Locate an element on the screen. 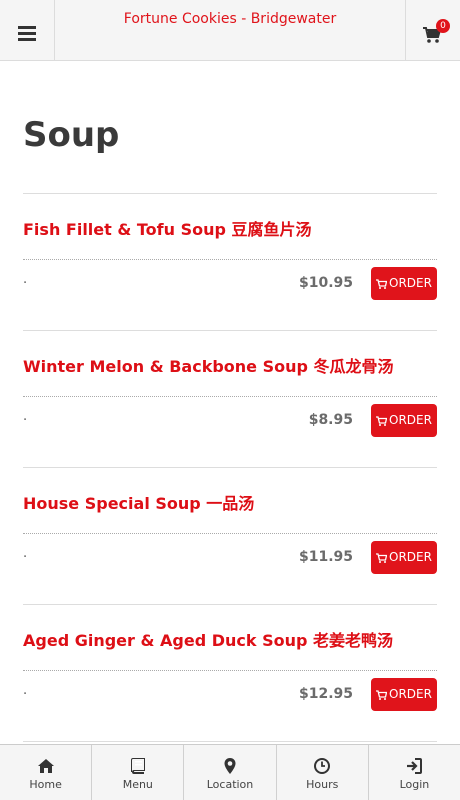 Image resolution: width=460 pixels, height=800 pixels. home-icon is located at coordinates (45, 766).